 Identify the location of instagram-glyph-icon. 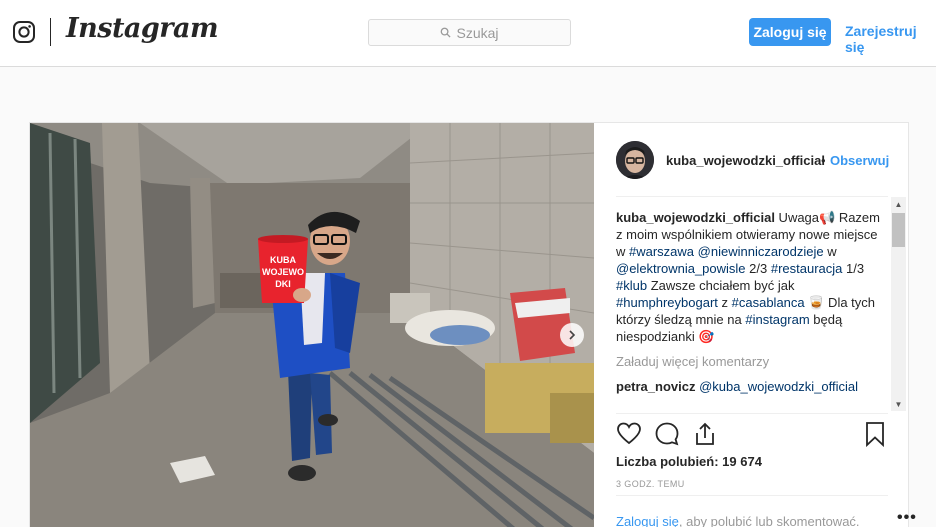
(24, 32).